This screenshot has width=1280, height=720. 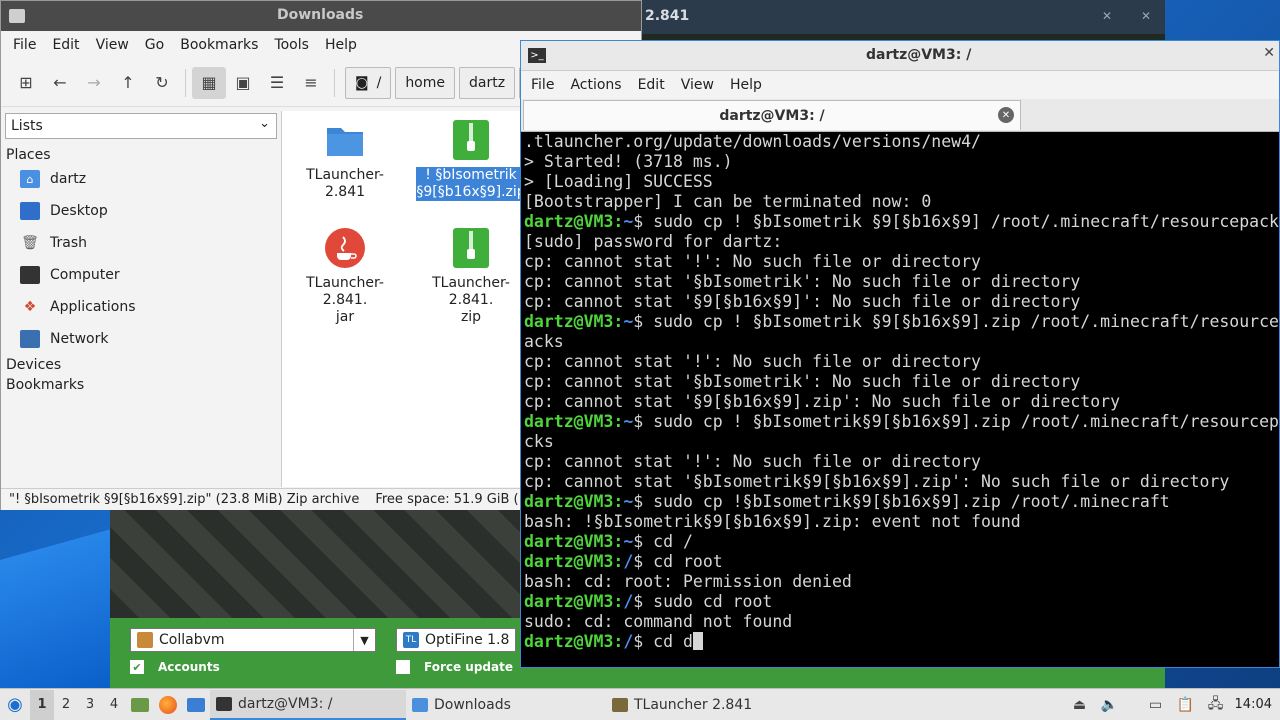 What do you see at coordinates (772, 115) in the screenshot?
I see `terminal-tab: dartz@VM3: / ✕` at bounding box center [772, 115].